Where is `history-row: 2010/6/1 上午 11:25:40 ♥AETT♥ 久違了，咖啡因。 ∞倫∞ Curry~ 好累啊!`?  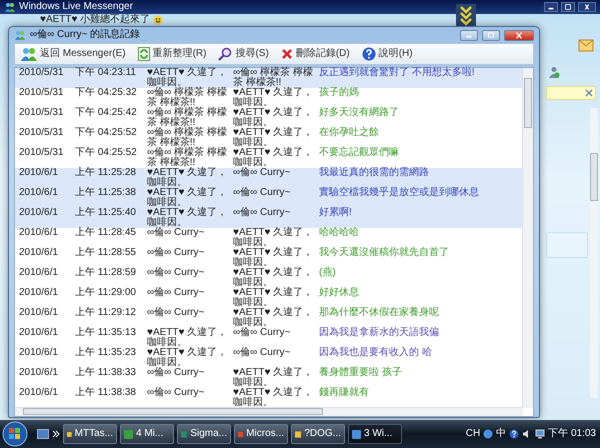 history-row: 2010/6/1 上午 11:25:40 ♥AETT♥ 久違了，咖啡因。 ∞倫∞ Curry~ 好累啊! is located at coordinates (269, 218).